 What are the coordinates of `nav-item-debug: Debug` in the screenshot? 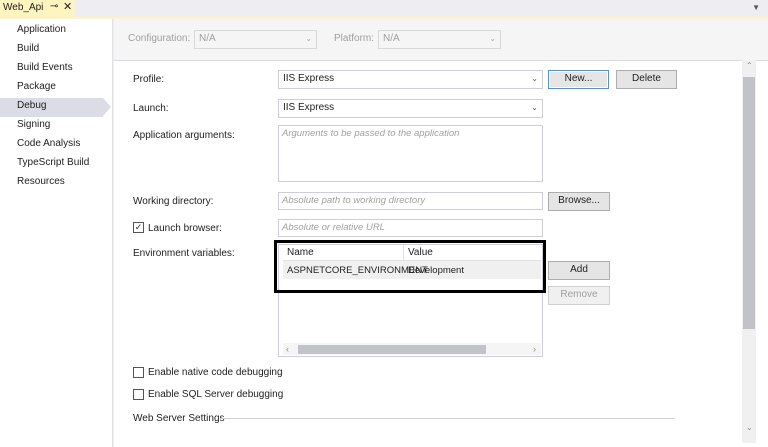 It's located at (51, 107).